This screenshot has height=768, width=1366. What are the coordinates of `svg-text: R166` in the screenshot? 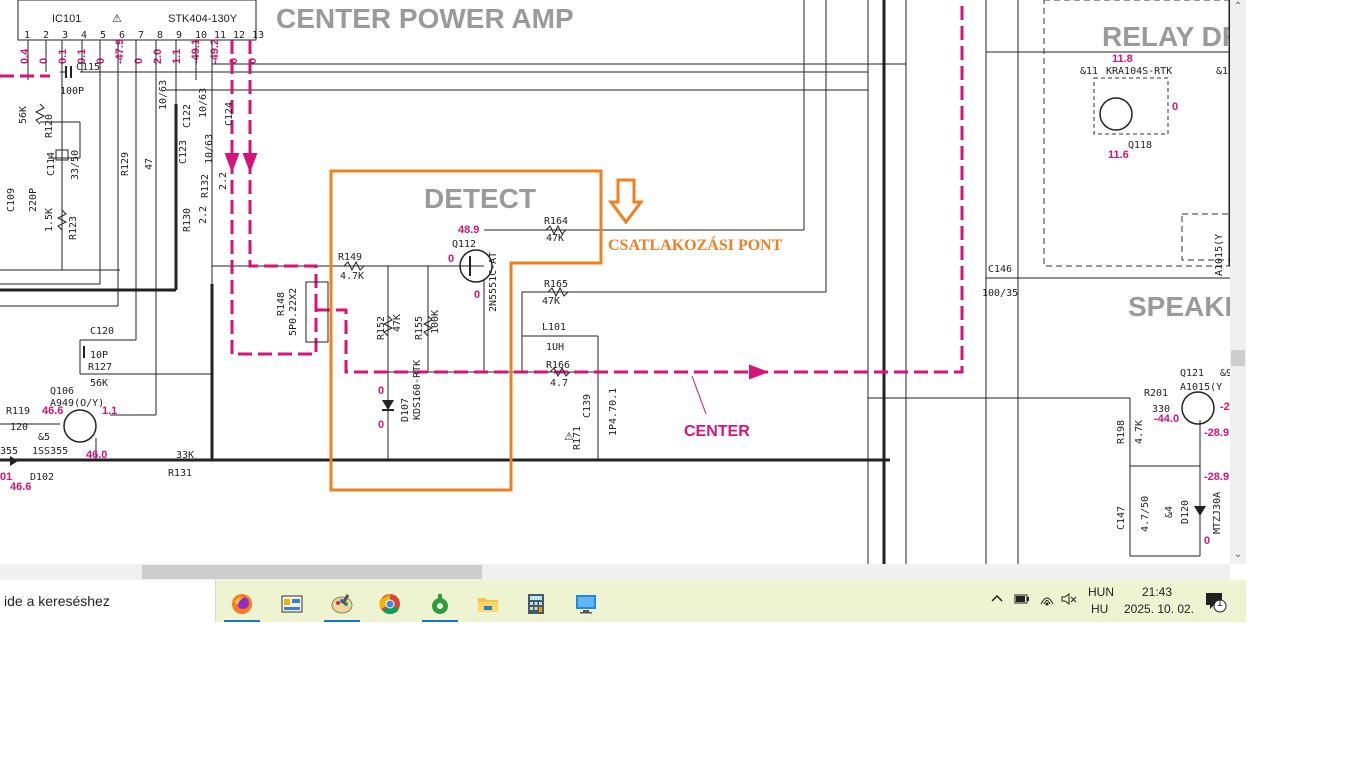 It's located at (558, 365).